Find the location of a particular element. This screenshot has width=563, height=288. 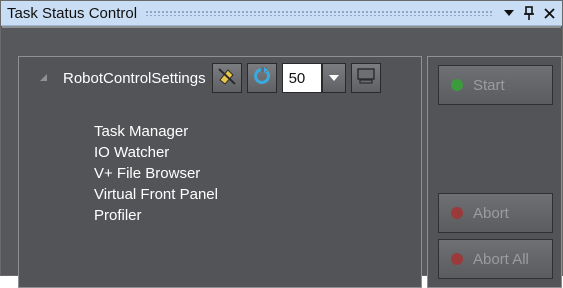

abort-button: Abort is located at coordinates (495, 213).